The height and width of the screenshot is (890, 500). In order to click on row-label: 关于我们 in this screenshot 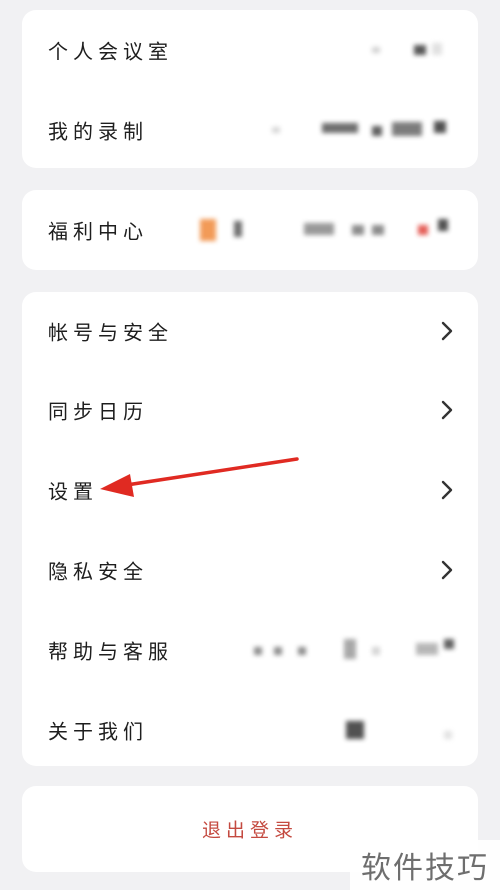, I will do `click(98, 731)`.